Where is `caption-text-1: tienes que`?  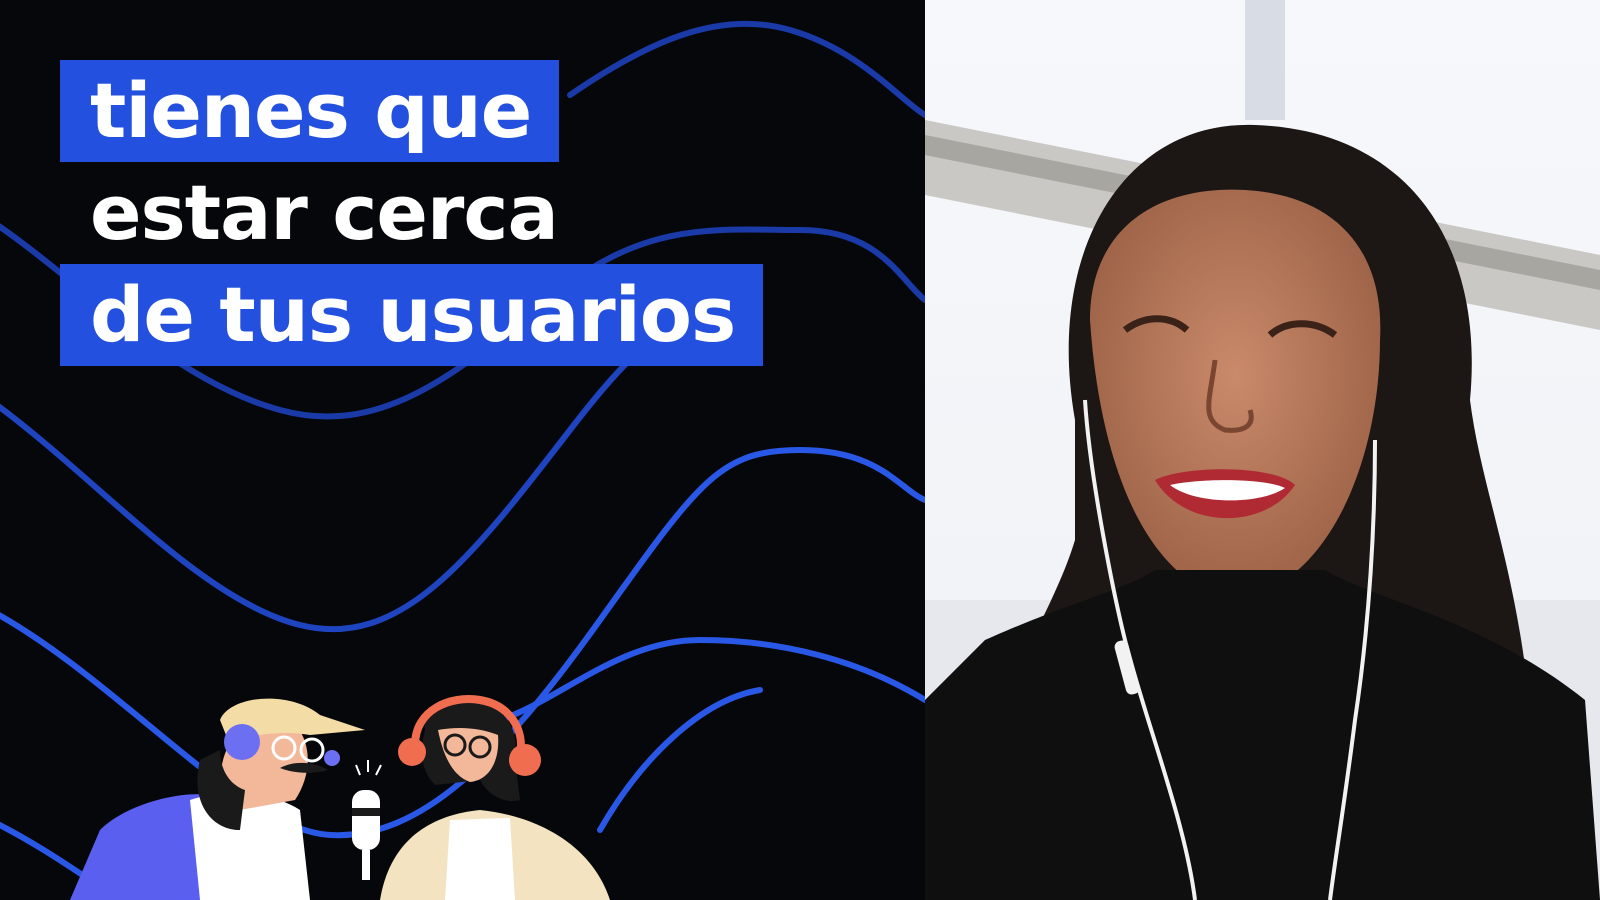
caption-text-1: tienes que is located at coordinates (310, 111).